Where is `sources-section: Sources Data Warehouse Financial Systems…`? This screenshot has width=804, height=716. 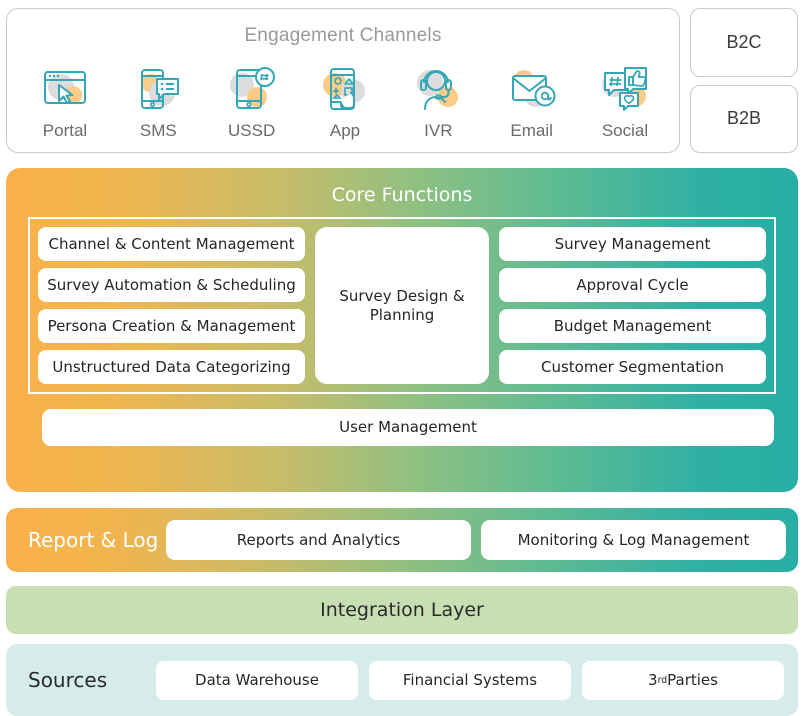
sources-section: Sources Data Warehouse Financial Systems… is located at coordinates (402, 680).